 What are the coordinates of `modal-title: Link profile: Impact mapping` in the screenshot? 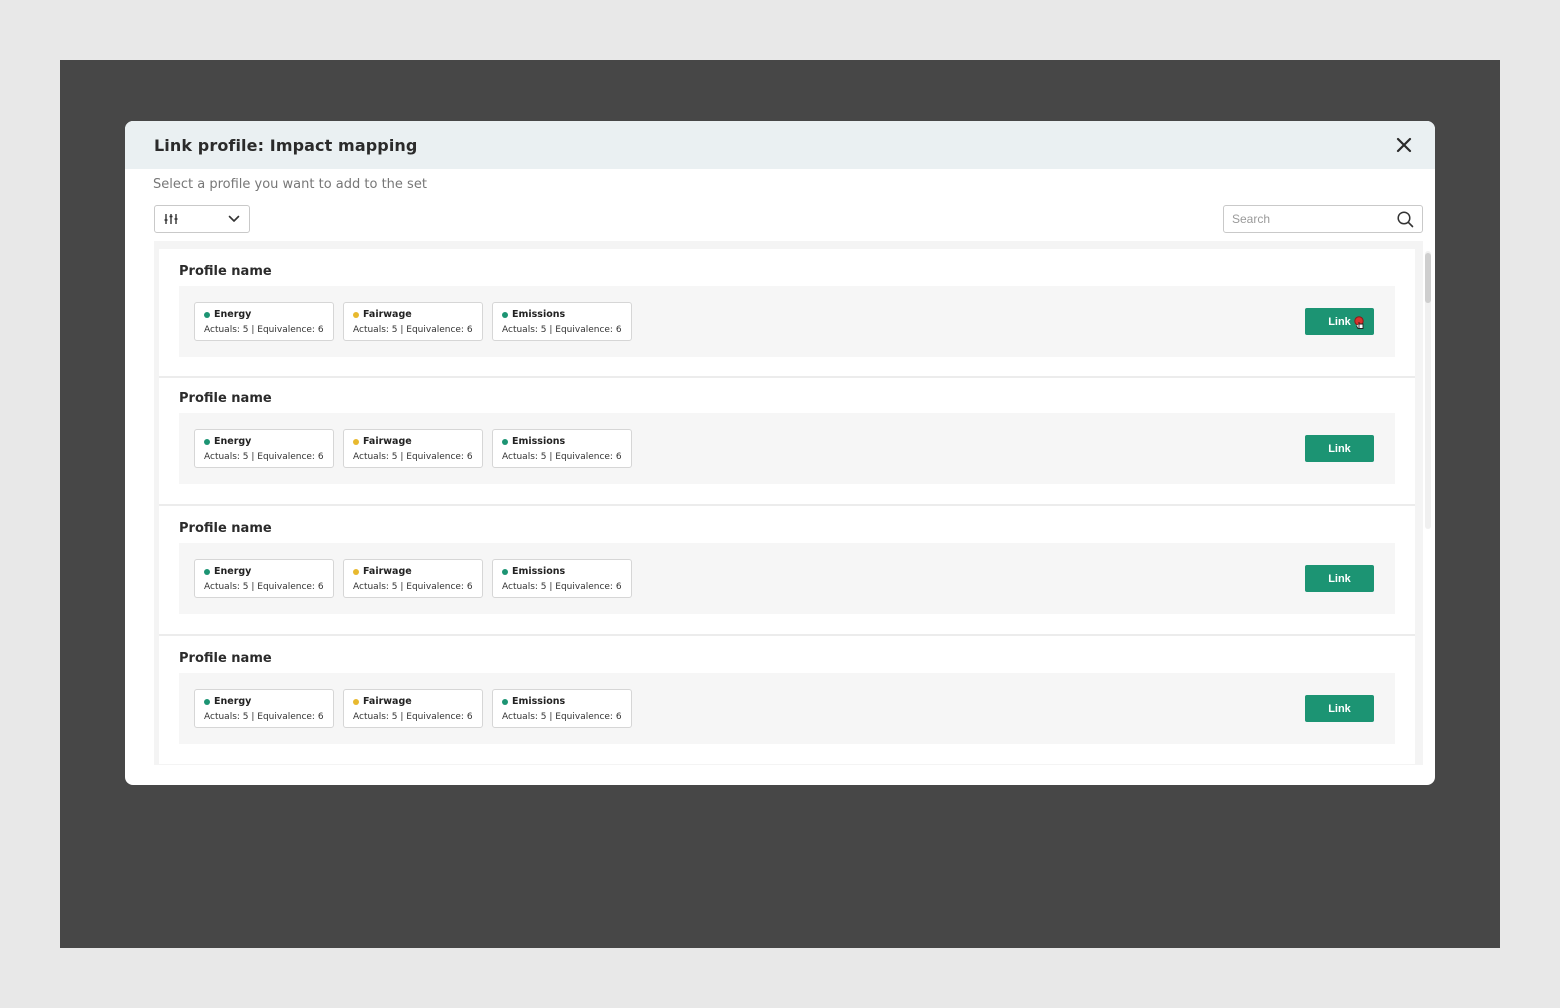 It's located at (286, 145).